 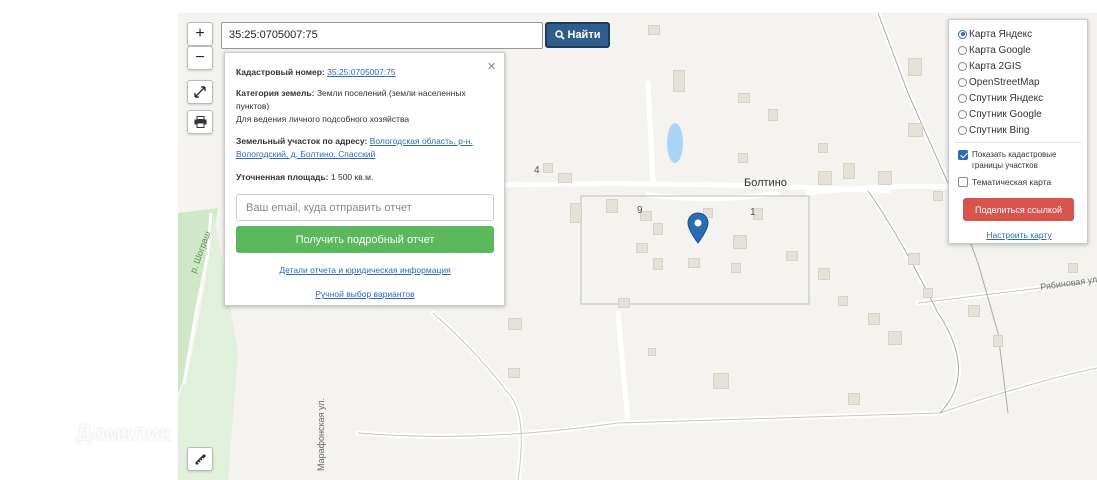 I want to click on layer-label: Карта Яндекс, so click(x=1001, y=34).